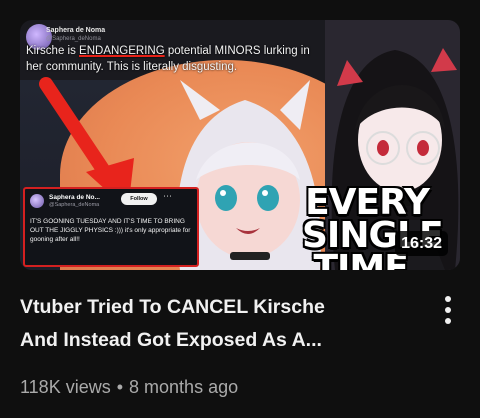  What do you see at coordinates (73, 39) in the screenshot?
I see `tweet-handle: @Saphera_deNoma` at bounding box center [73, 39].